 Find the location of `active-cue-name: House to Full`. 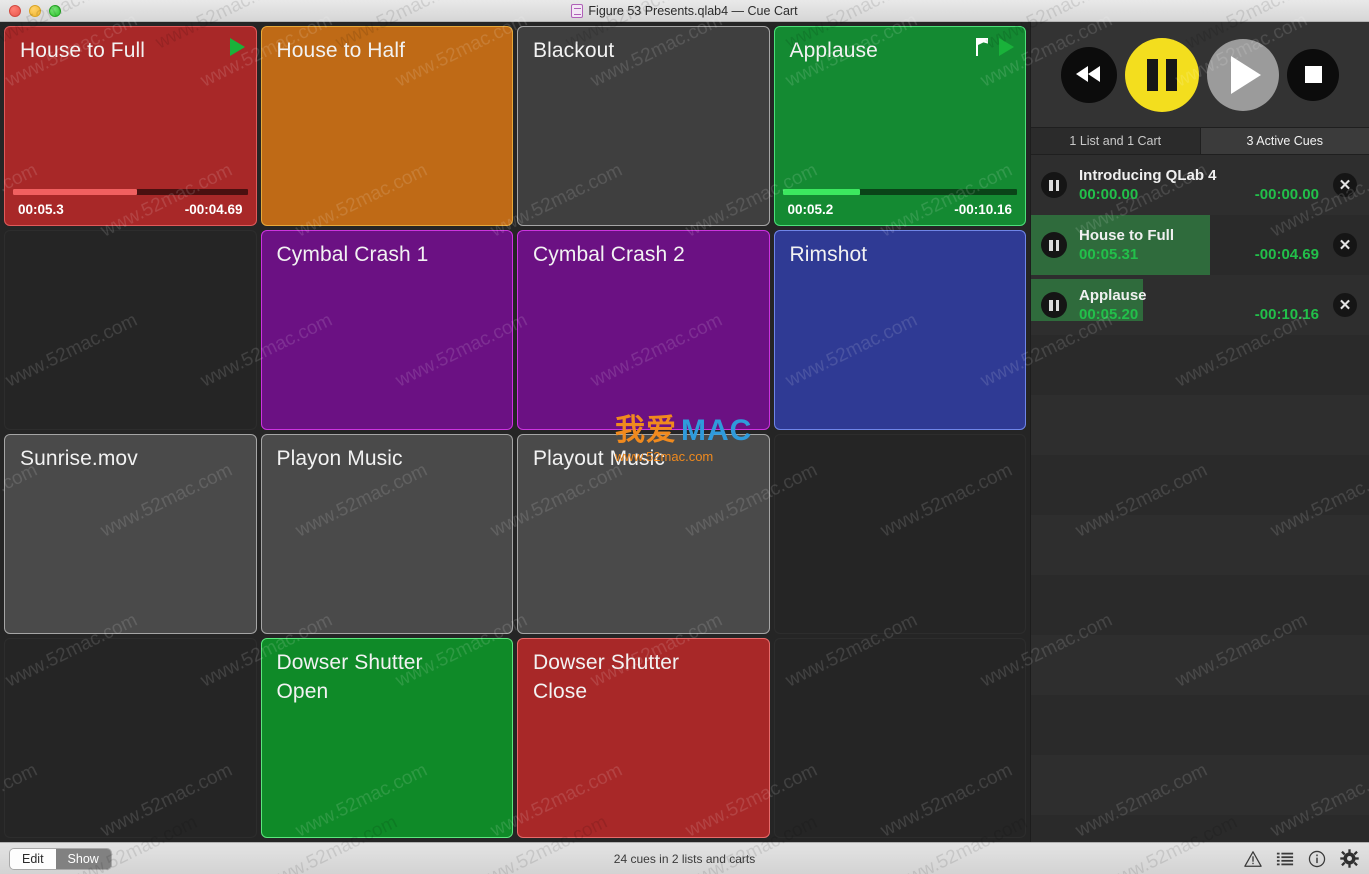

active-cue-name: House to Full is located at coordinates (1126, 236).